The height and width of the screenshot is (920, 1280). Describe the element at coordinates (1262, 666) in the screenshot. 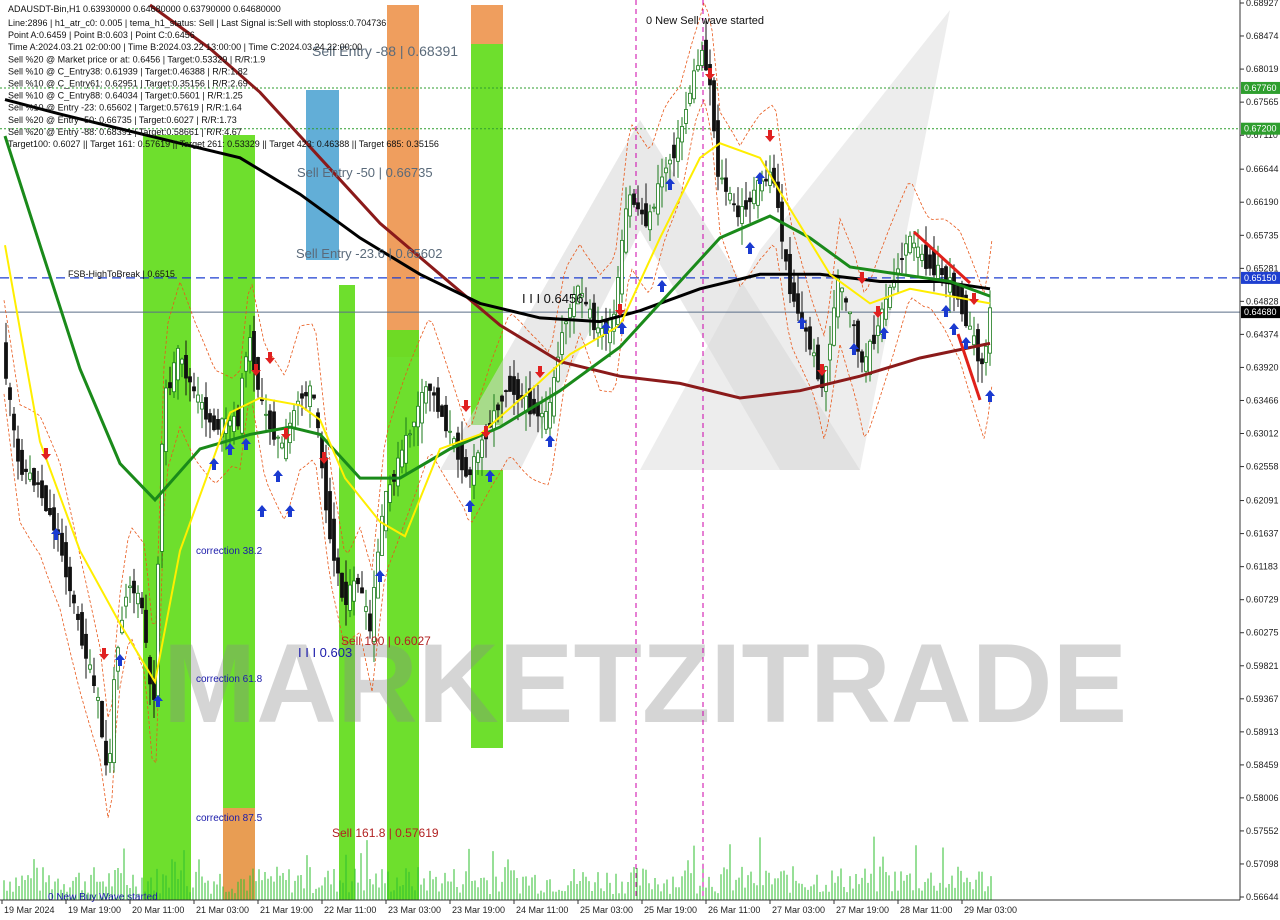

I see `y-tick-label: 0.59821` at that location.